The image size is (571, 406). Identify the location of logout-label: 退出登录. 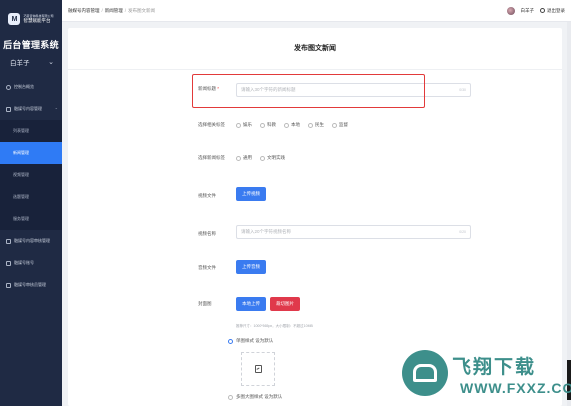
(556, 10).